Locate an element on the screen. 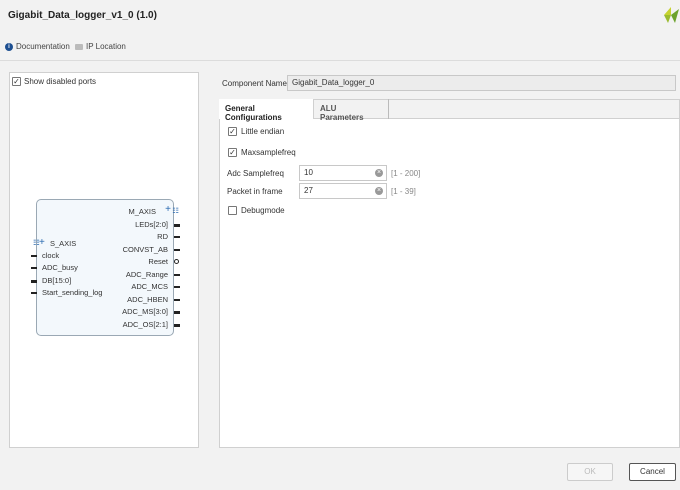 The width and height of the screenshot is (680, 490). component-name-input: Gigabit_Data_logger_0 is located at coordinates (481, 83).